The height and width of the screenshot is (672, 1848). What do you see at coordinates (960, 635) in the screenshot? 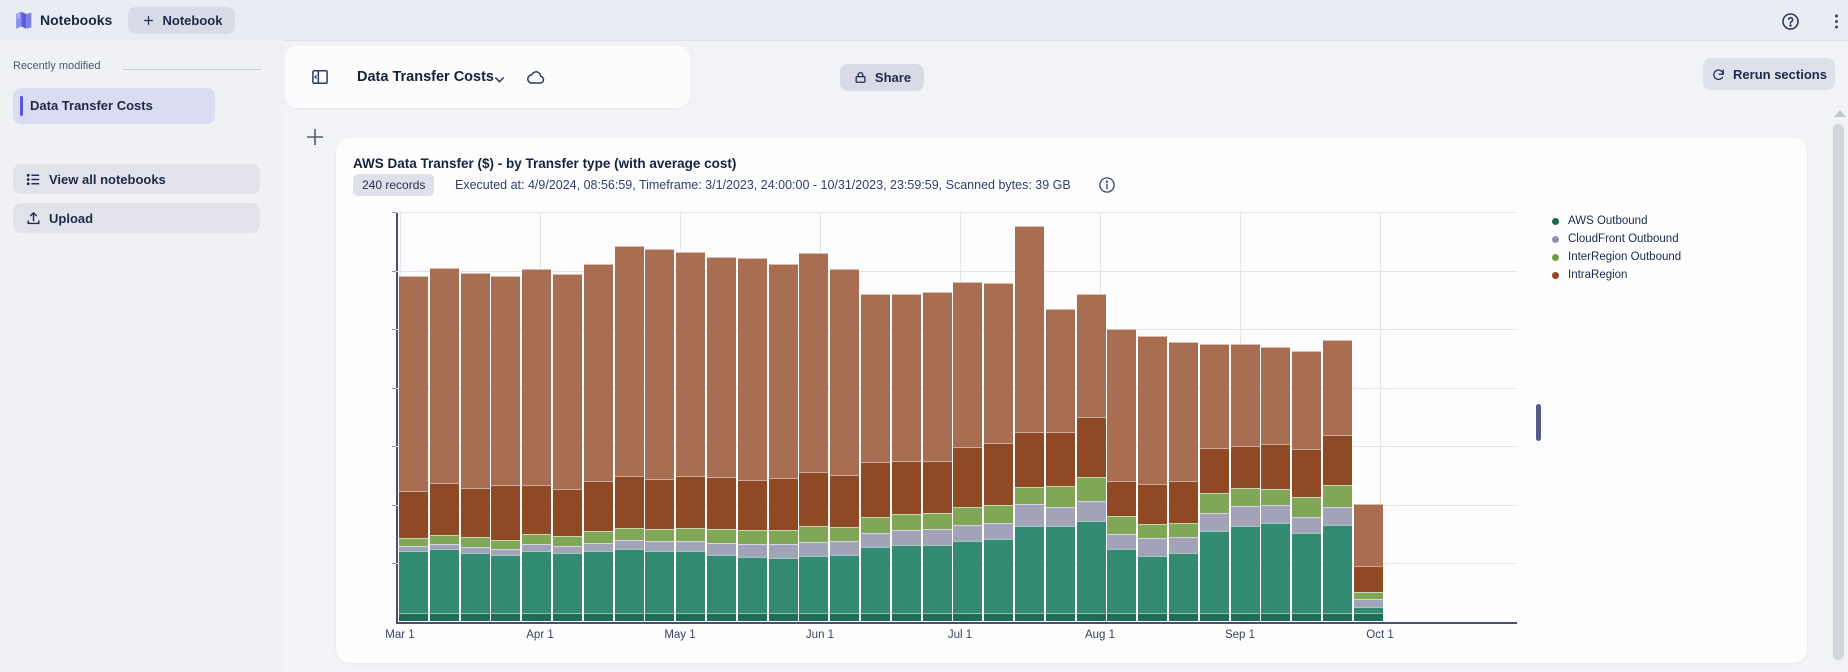
I see `x-axis-label: Jul 1` at bounding box center [960, 635].